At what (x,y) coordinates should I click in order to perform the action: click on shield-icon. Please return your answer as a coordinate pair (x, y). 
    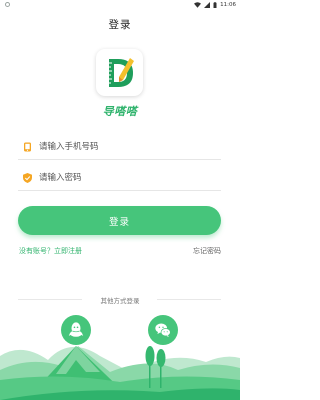
    Looking at the image, I should click on (27, 178).